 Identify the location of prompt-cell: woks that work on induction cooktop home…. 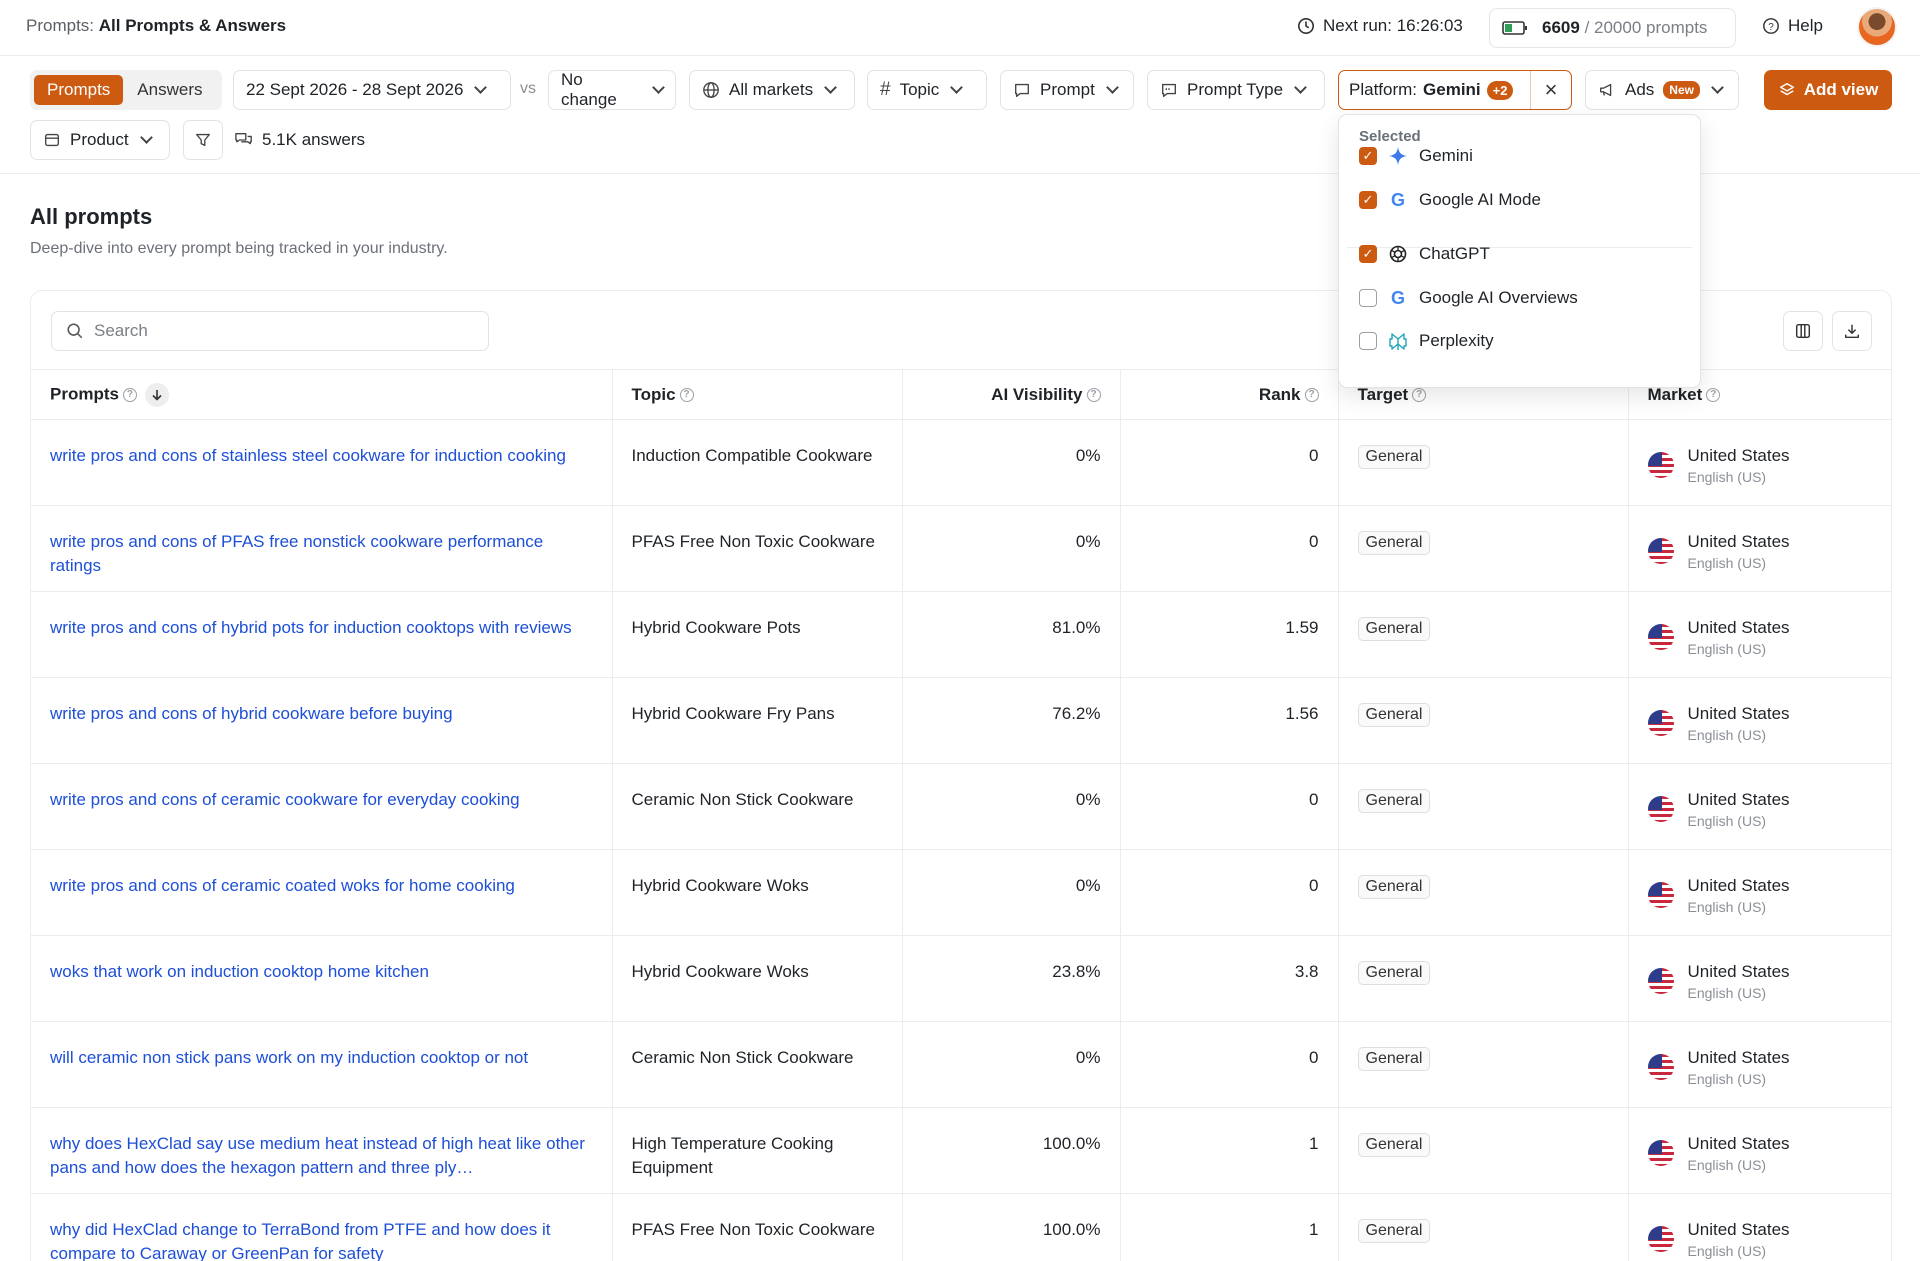
(321, 978).